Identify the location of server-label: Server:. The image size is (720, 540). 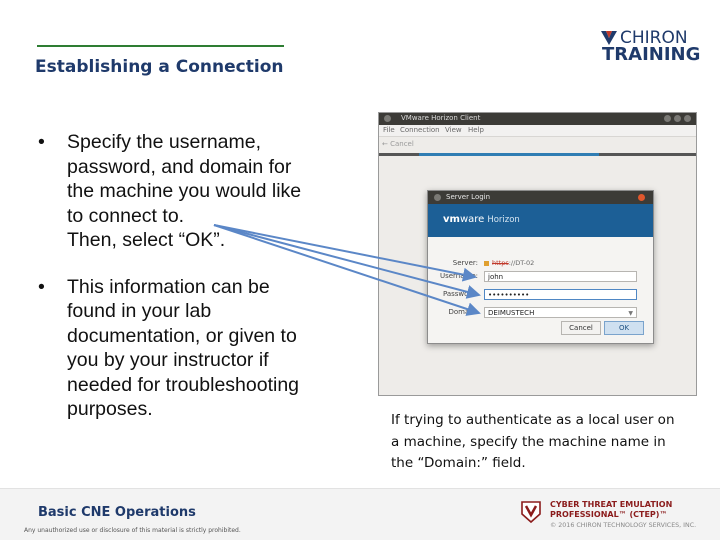
(465, 263).